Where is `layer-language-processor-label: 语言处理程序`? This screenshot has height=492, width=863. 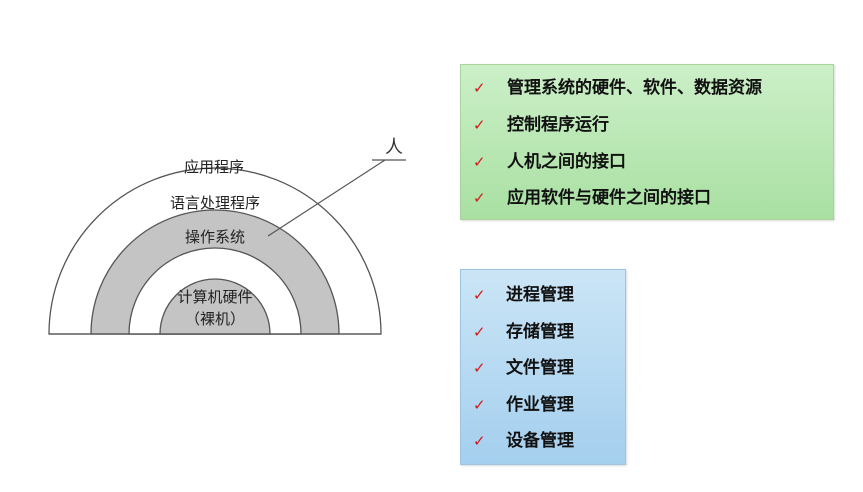
layer-language-processor-label: 语言处理程序 is located at coordinates (215, 203).